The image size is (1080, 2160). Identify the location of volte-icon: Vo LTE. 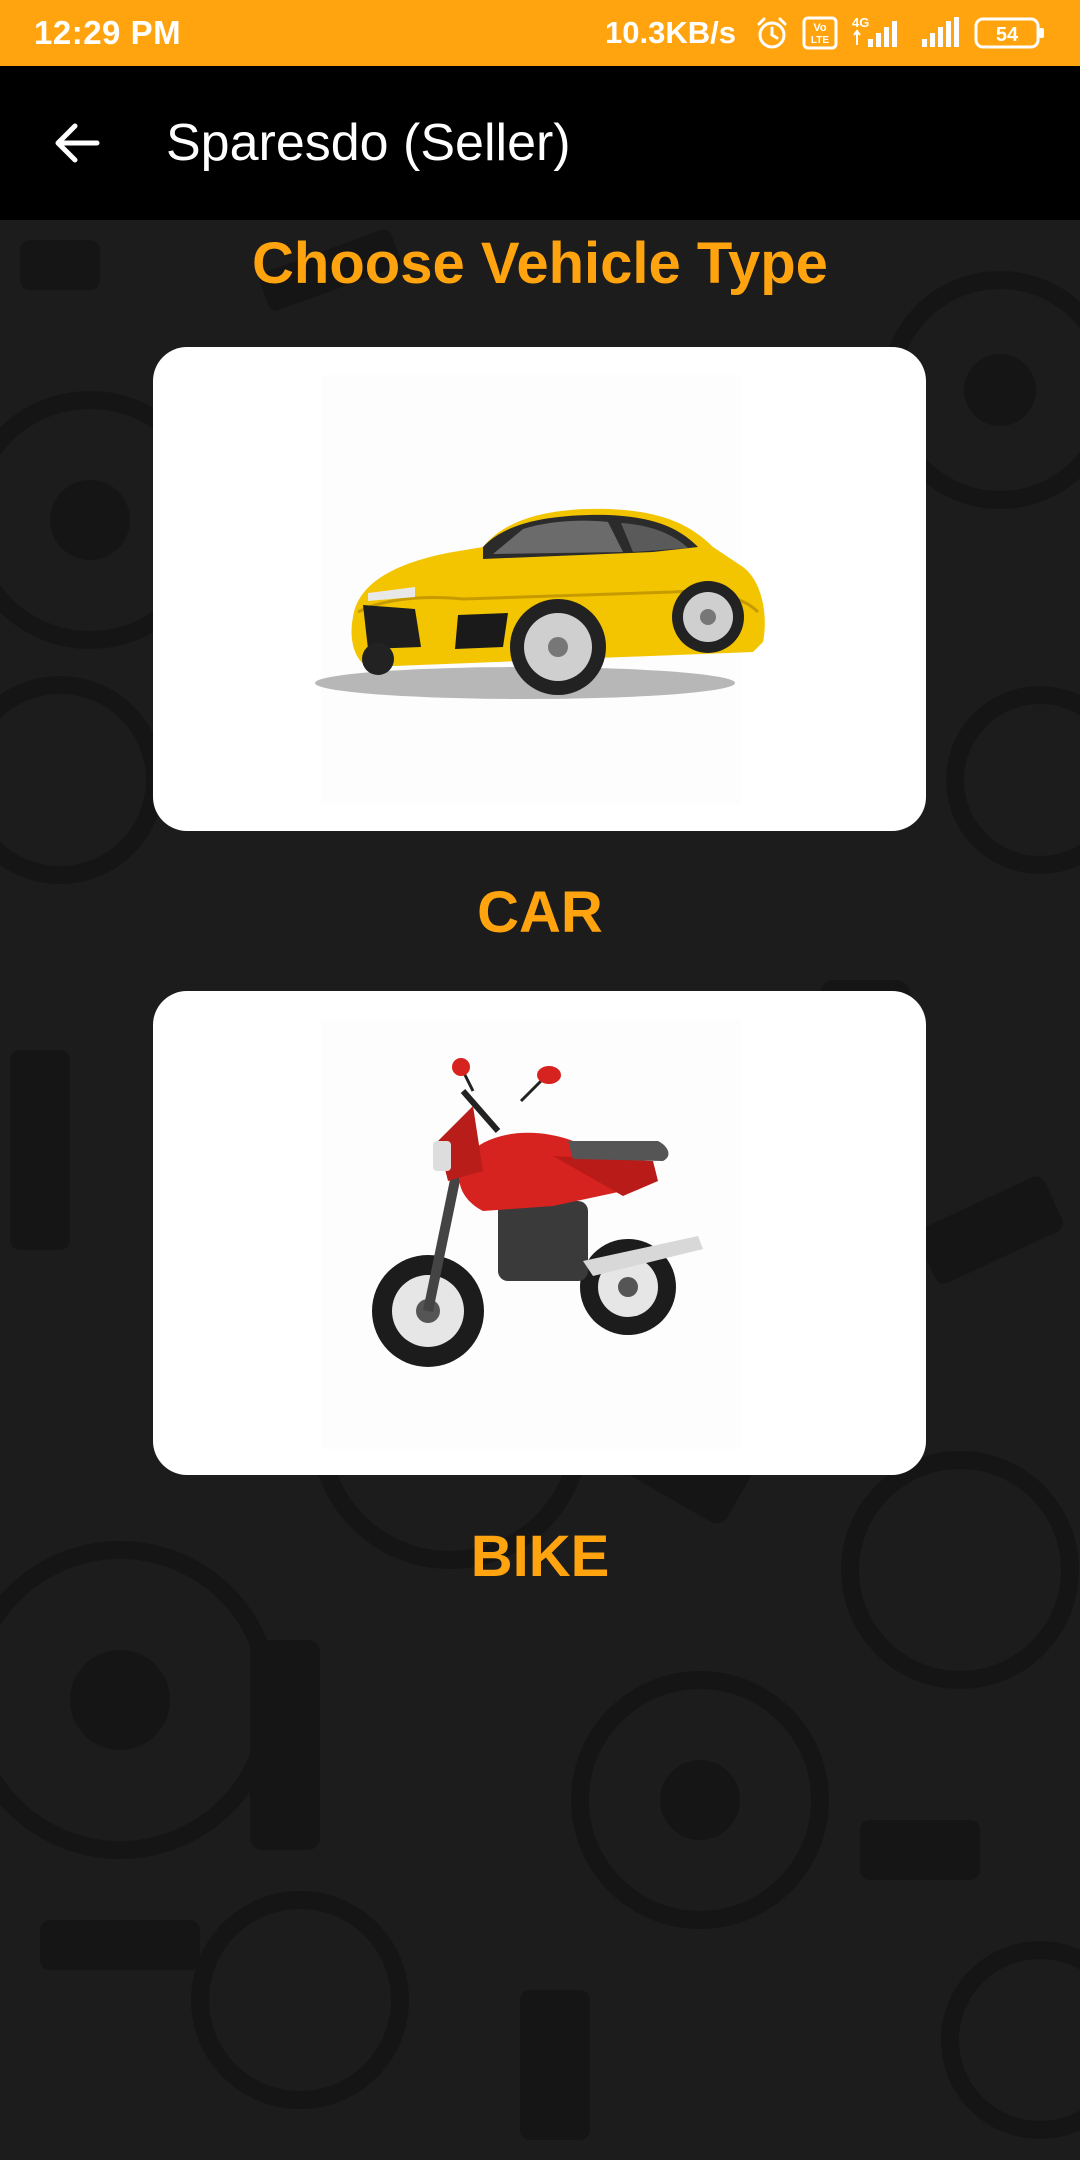
(820, 33).